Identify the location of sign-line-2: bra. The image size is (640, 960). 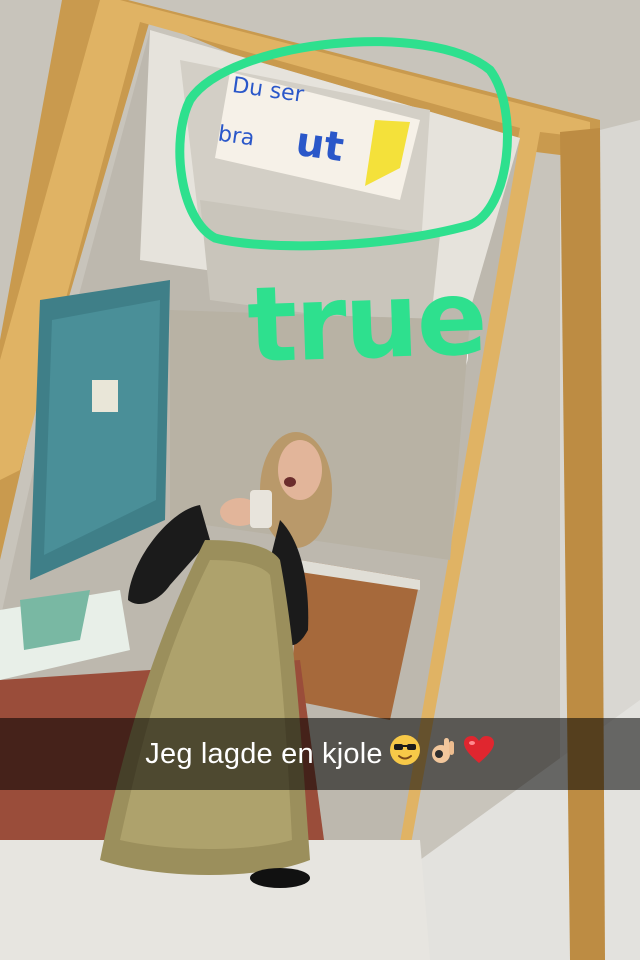
(236, 136).